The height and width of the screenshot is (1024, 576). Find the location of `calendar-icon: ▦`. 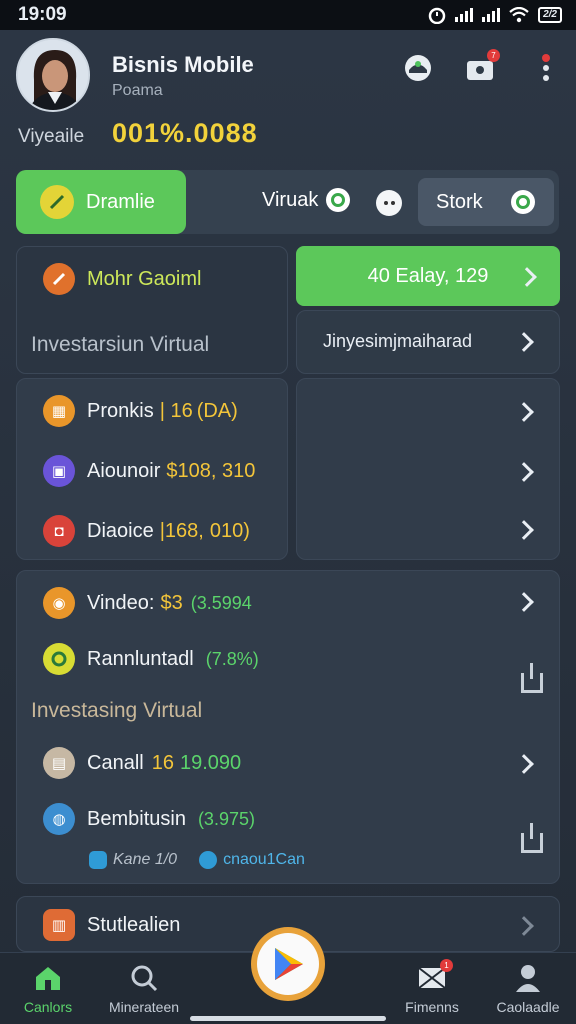

calendar-icon: ▦ is located at coordinates (59, 411).